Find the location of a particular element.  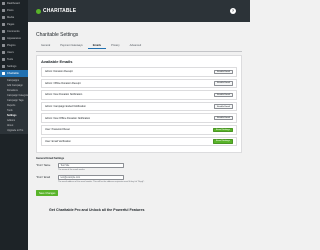

pages-icon is located at coordinates (3, 24).